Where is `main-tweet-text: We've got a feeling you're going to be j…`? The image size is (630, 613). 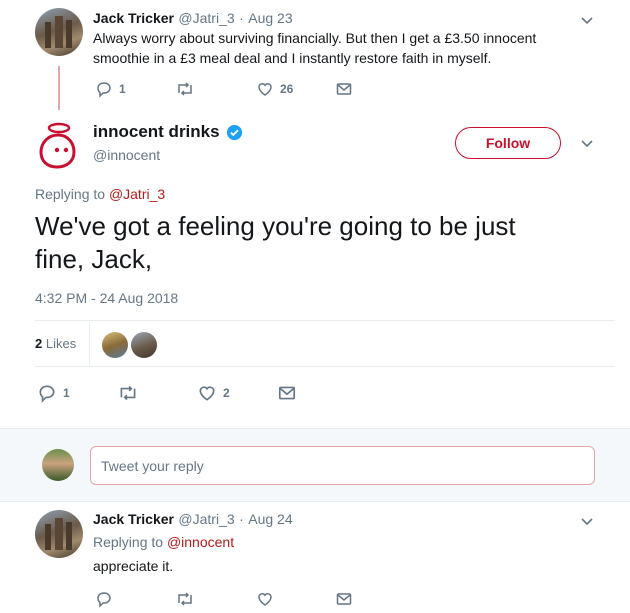 main-tweet-text: We've got a feeling you're going to be j… is located at coordinates (275, 243).